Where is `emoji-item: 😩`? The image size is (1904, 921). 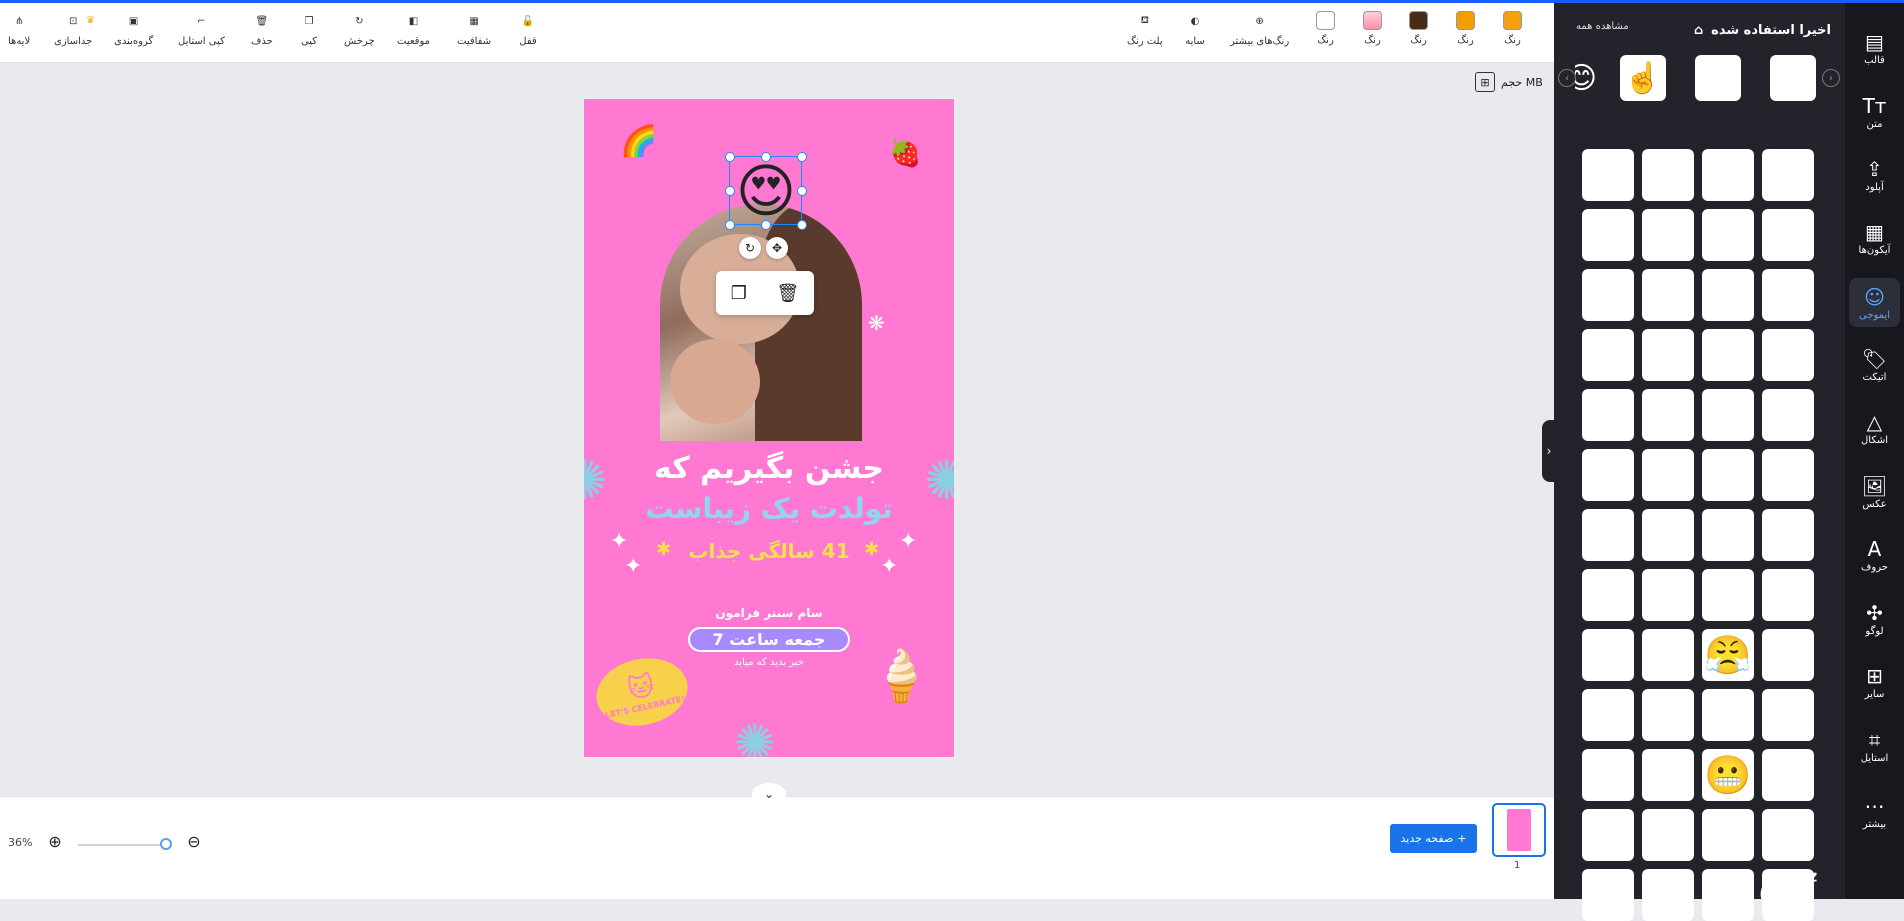 emoji-item: 😩 is located at coordinates (1788, 775).